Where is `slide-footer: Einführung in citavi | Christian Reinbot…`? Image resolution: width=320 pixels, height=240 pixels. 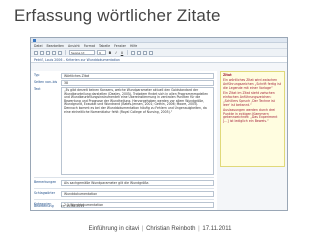 slide-footer: Einführung in citavi | Christian Reinbot… is located at coordinates (160, 229).